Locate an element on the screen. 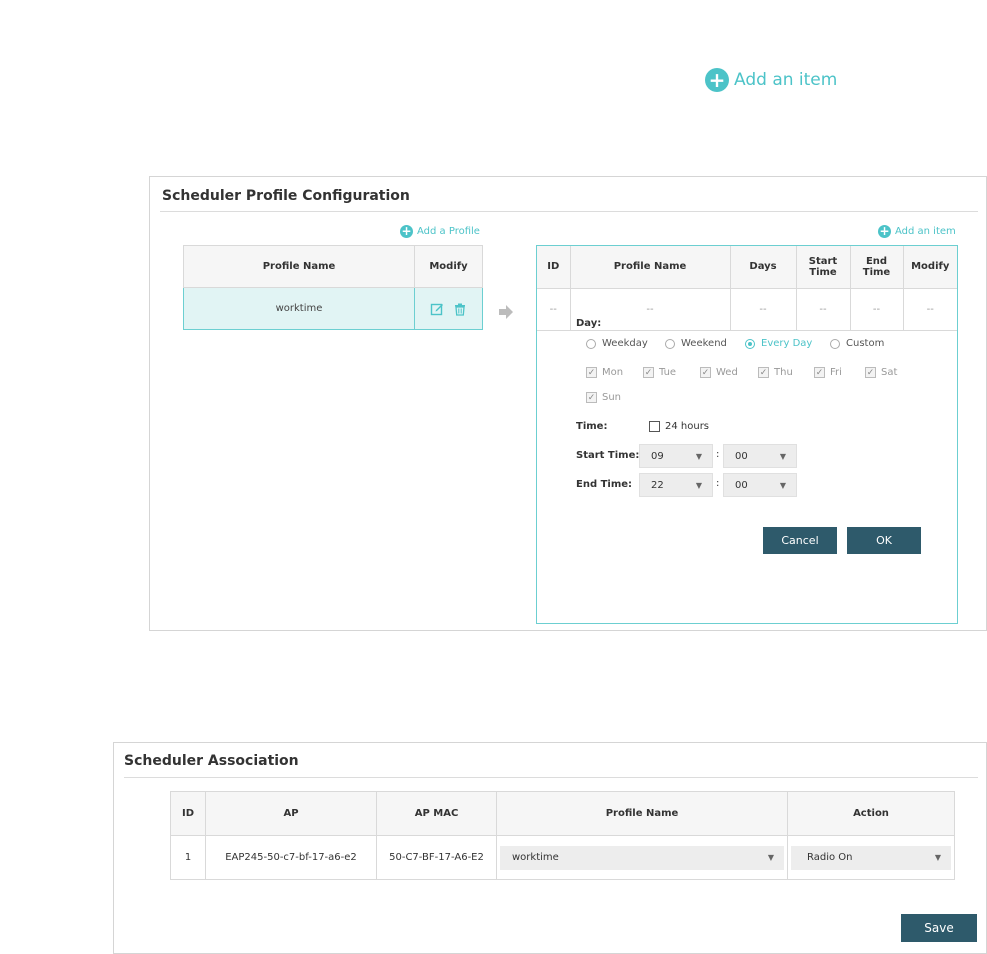  arrow-right-icon is located at coordinates (506, 312).